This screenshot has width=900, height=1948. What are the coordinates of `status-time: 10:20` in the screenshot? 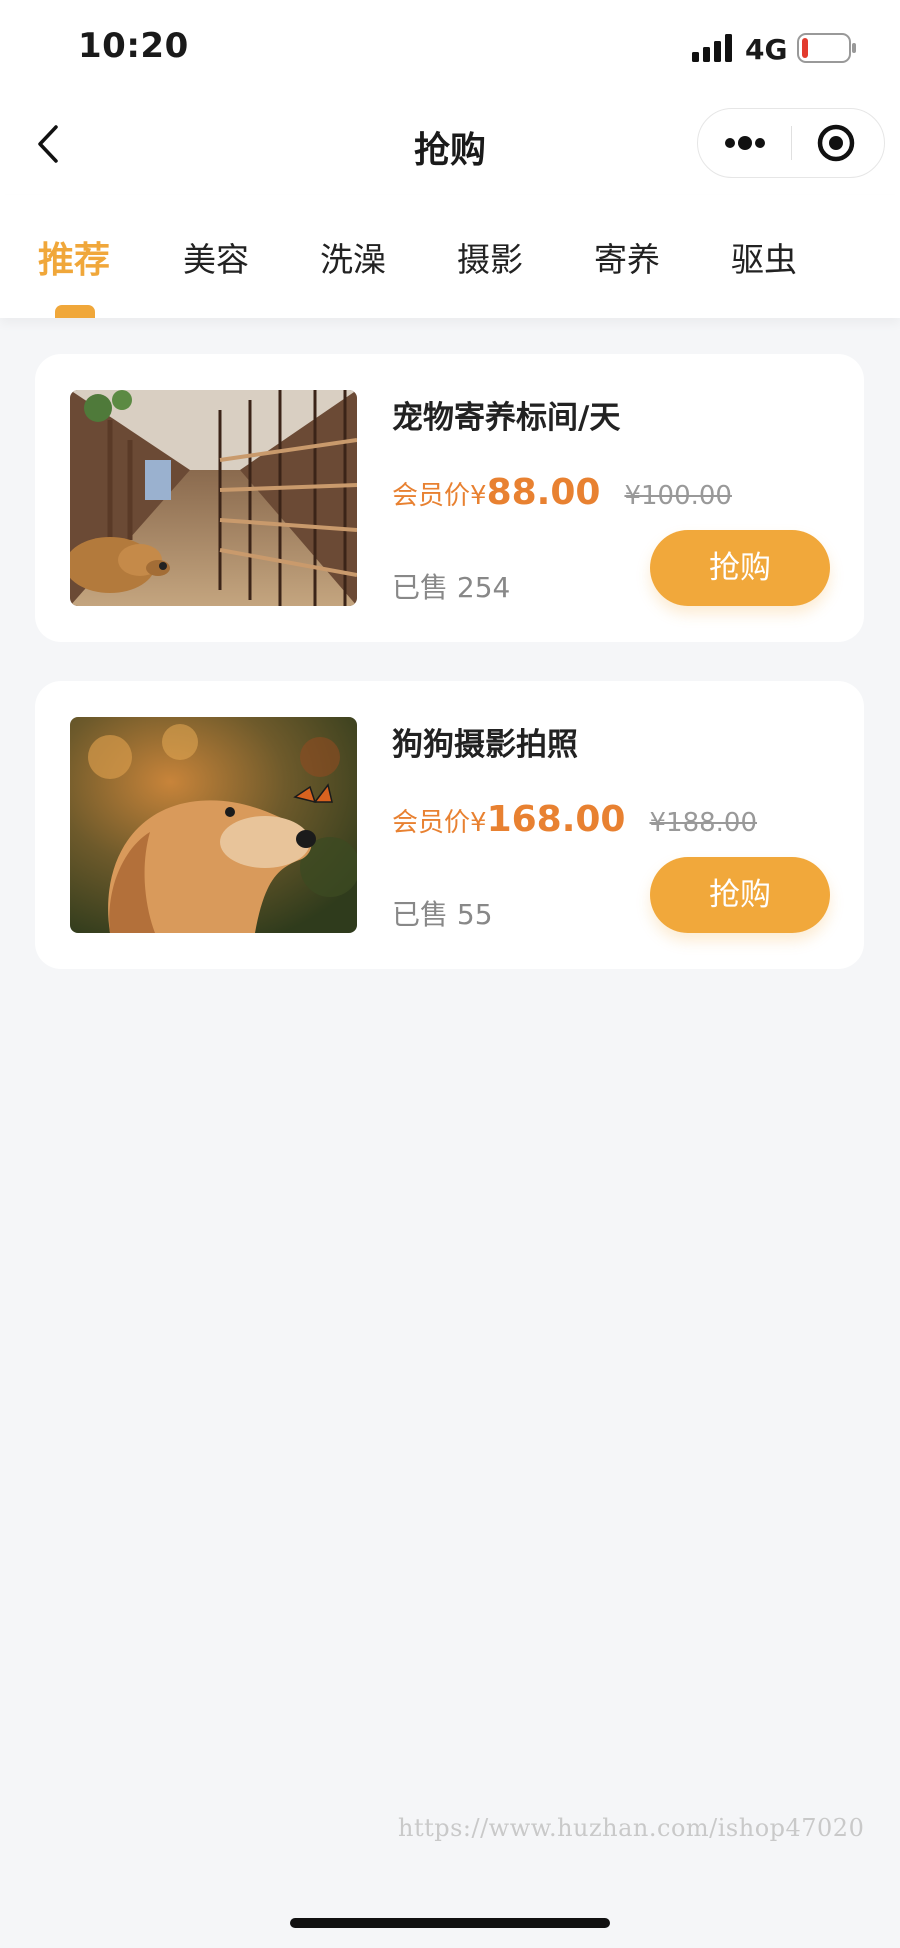 It's located at (133, 46).